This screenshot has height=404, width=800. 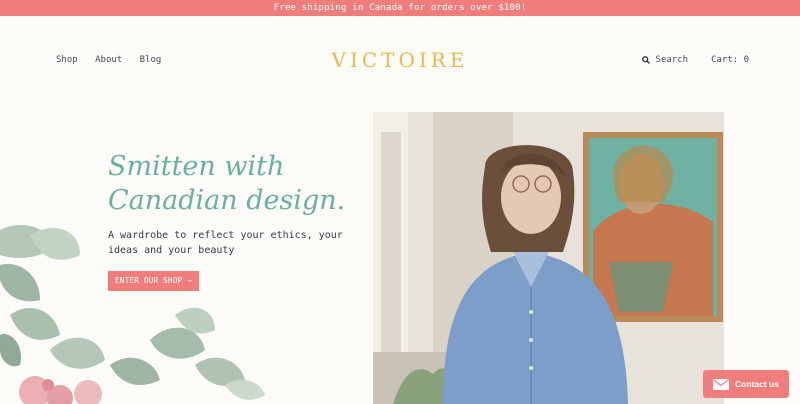 I want to click on contact-us-label: Contact us, so click(x=757, y=384).